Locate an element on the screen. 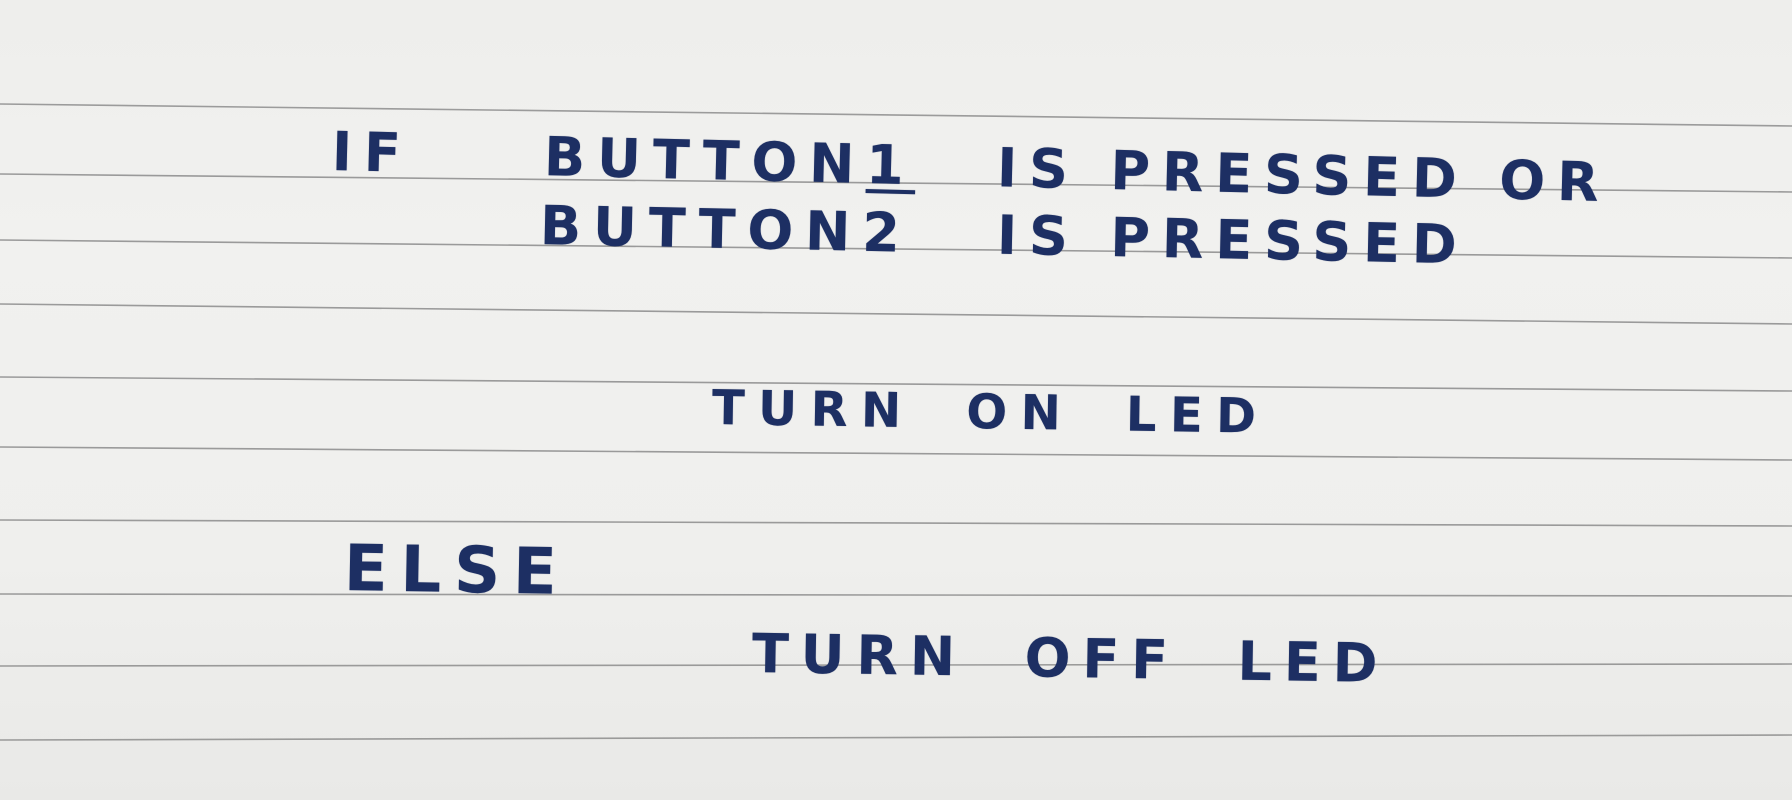 The height and width of the screenshot is (800, 1792). handwritten-line-5: TURN OFF LED is located at coordinates (1071, 658).